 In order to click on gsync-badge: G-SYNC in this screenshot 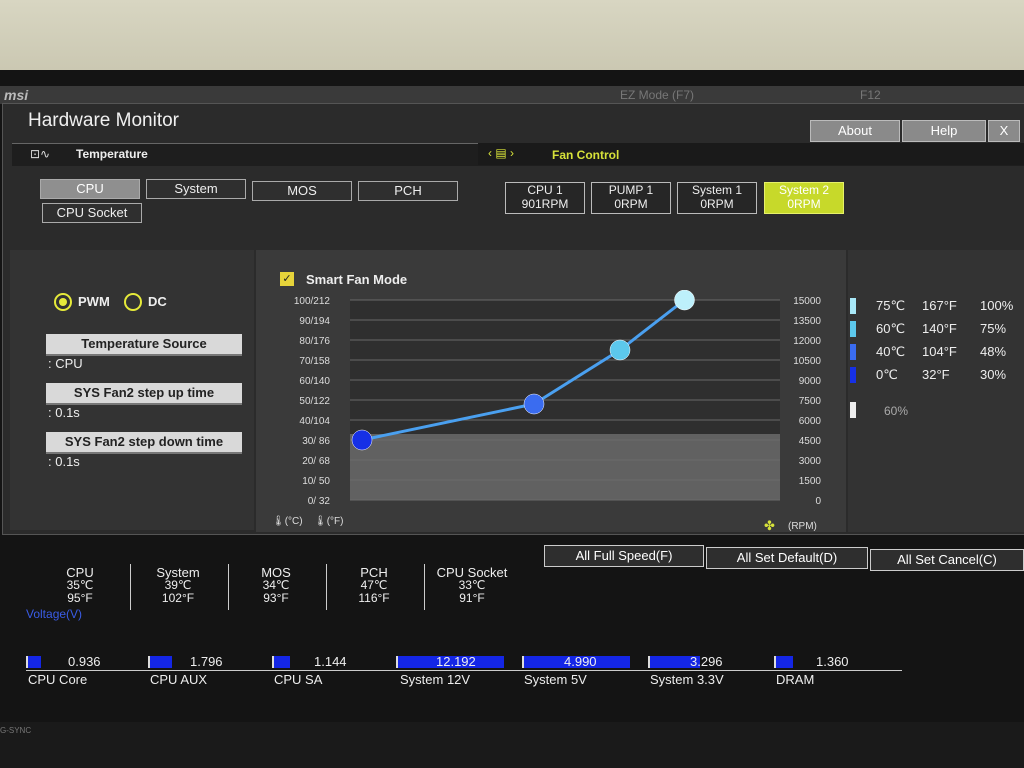, I will do `click(16, 730)`.